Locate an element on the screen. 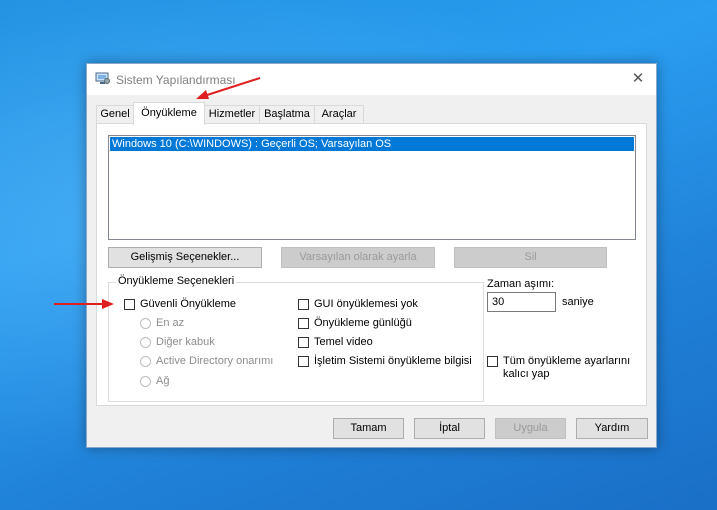 Image resolution: width=717 pixels, height=510 pixels. title-bar: Sistem Yapılandırması ✕ is located at coordinates (371, 79).